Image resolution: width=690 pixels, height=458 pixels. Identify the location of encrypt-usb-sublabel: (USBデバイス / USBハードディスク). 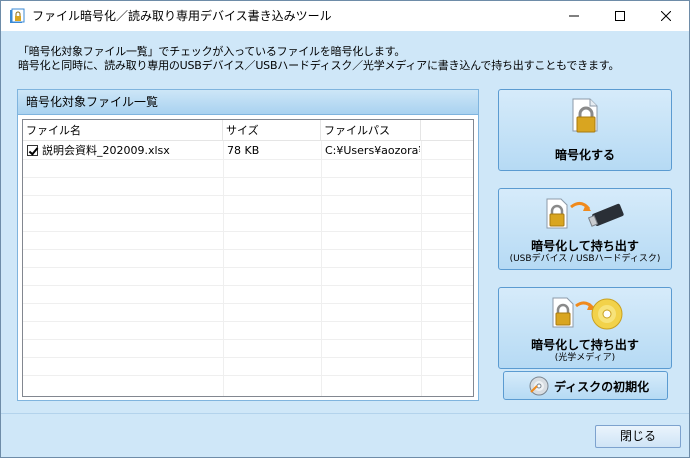
(585, 259).